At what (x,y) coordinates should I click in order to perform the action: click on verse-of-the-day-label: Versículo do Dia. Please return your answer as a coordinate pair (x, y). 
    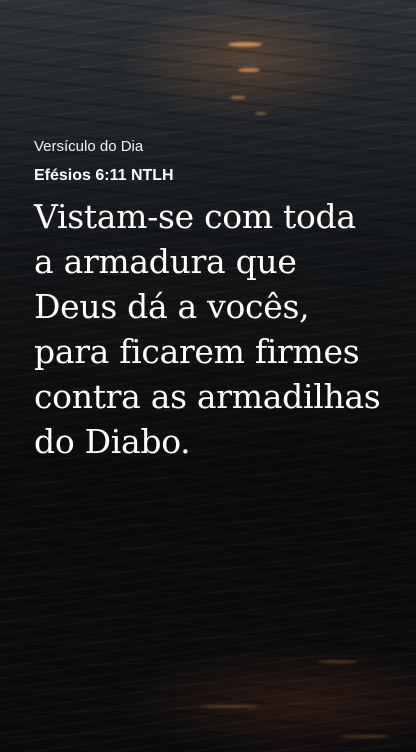
    Looking at the image, I should click on (89, 146).